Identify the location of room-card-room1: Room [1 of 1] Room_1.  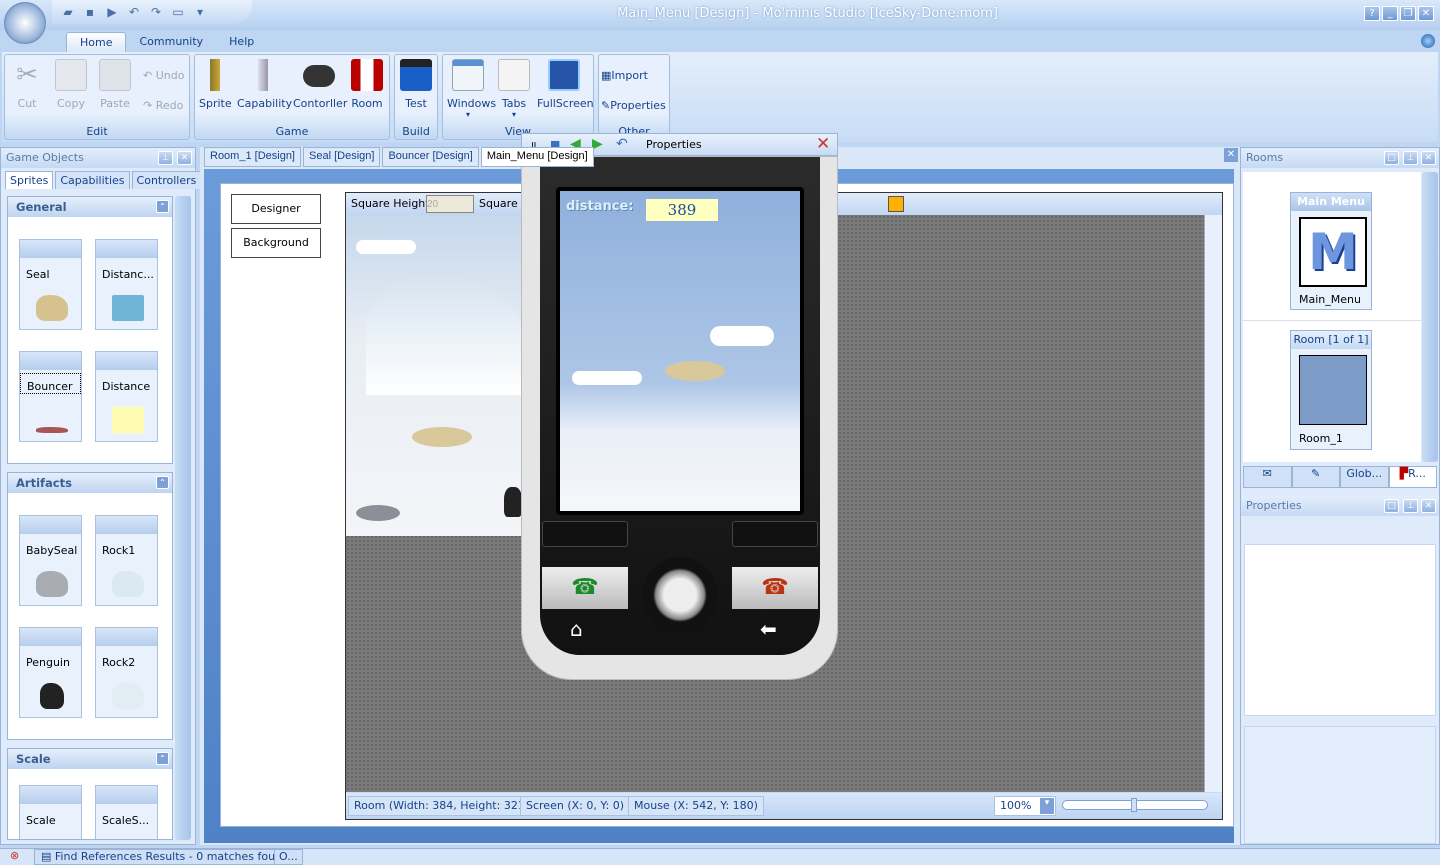
(1331, 390).